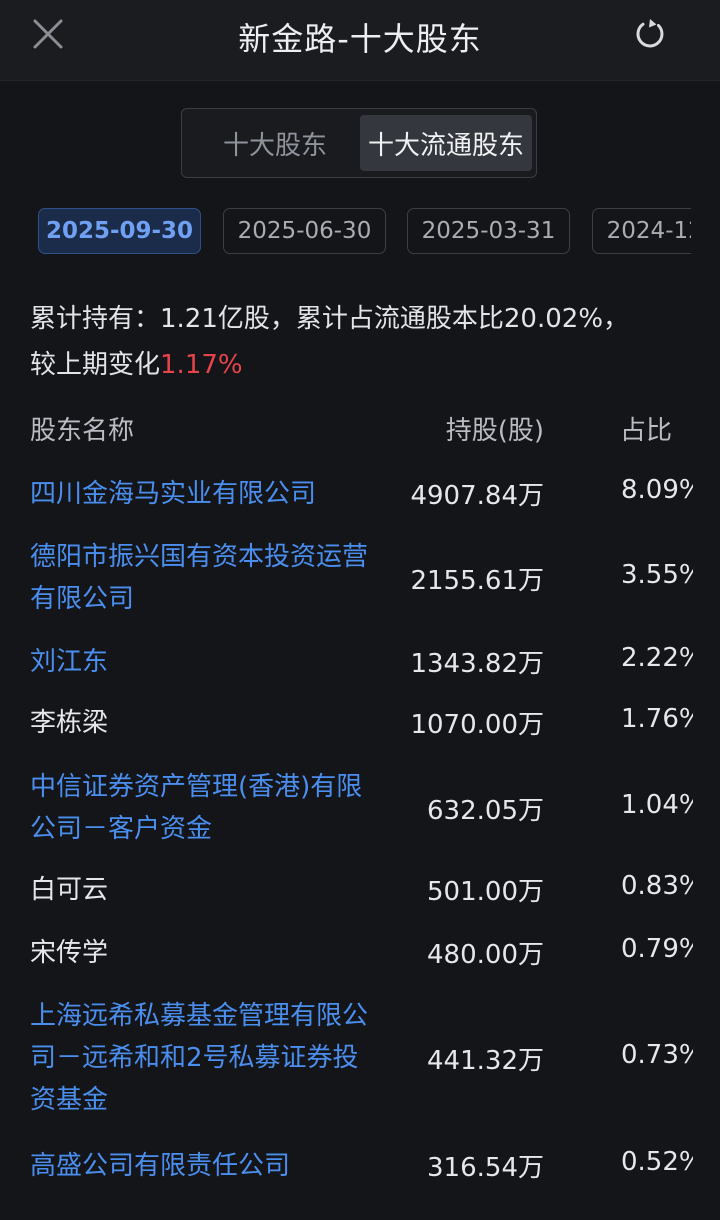 Image resolution: width=720 pixels, height=1220 pixels. Describe the element at coordinates (330, 319) in the screenshot. I see `summary-line: 累计持有：1.21亿股，累计占流通股本比20.02%，` at that location.